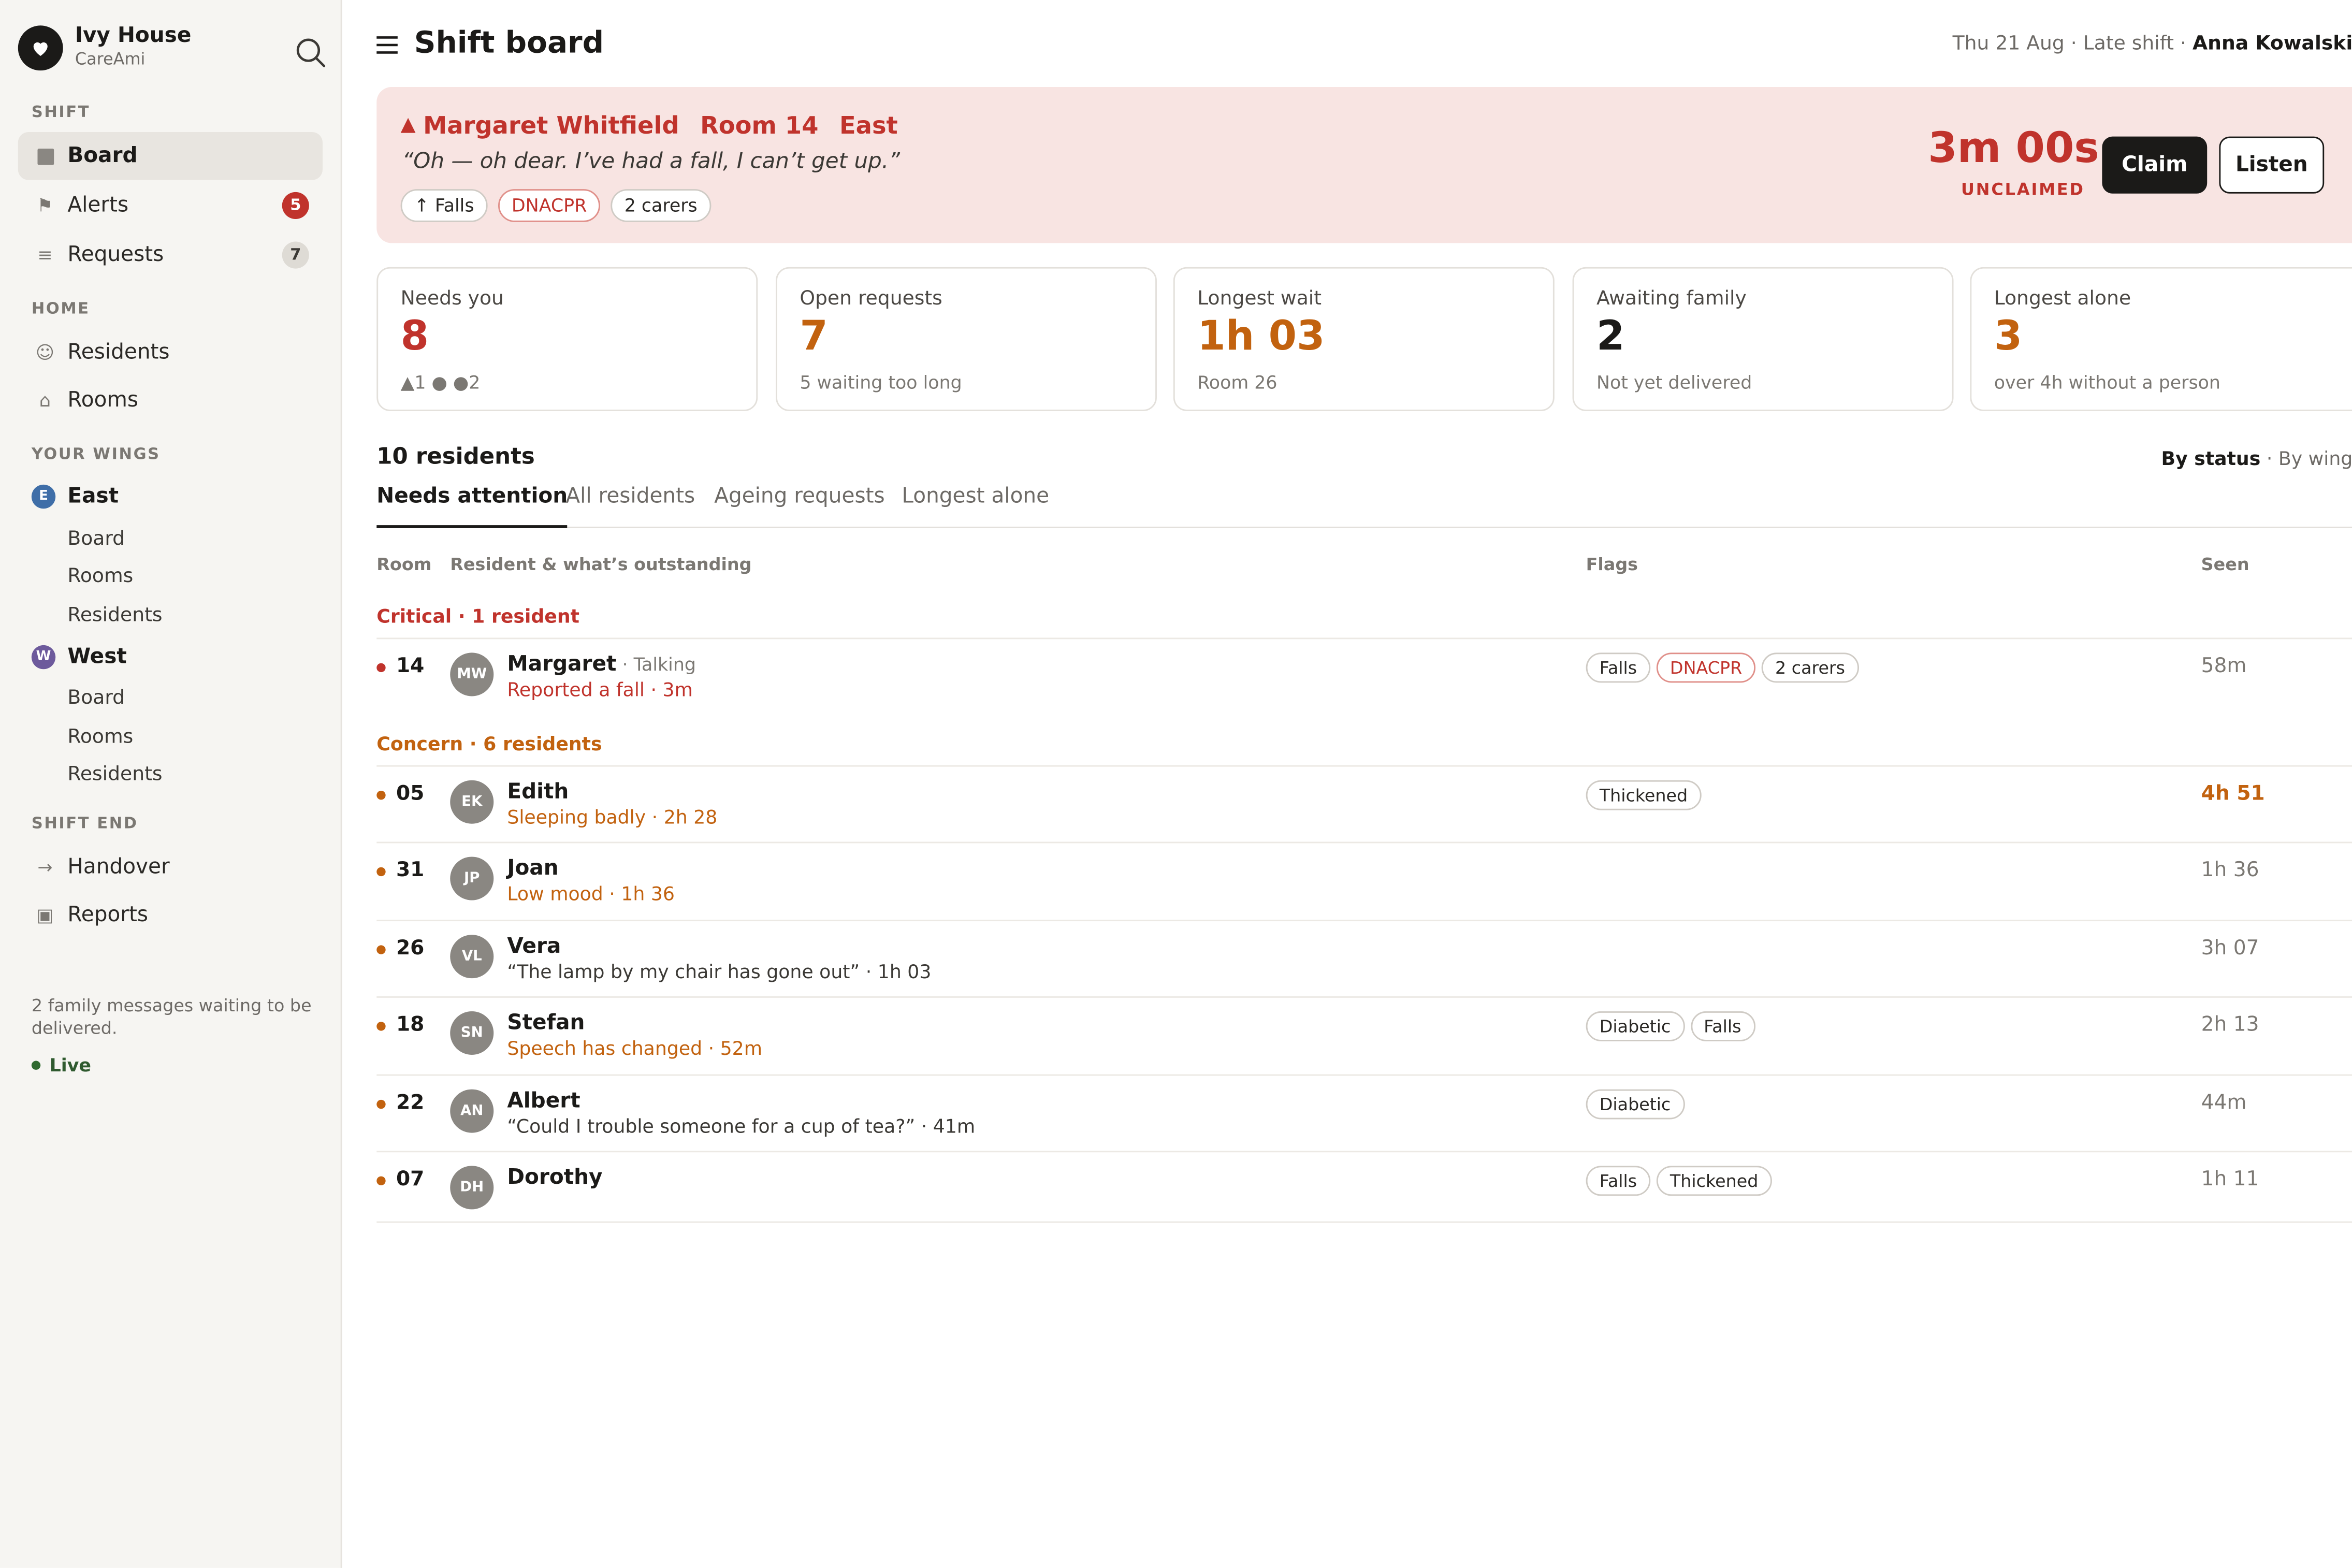 The height and width of the screenshot is (1568, 2352). Describe the element at coordinates (472, 802) in the screenshot. I see `avatar: EK` at that location.